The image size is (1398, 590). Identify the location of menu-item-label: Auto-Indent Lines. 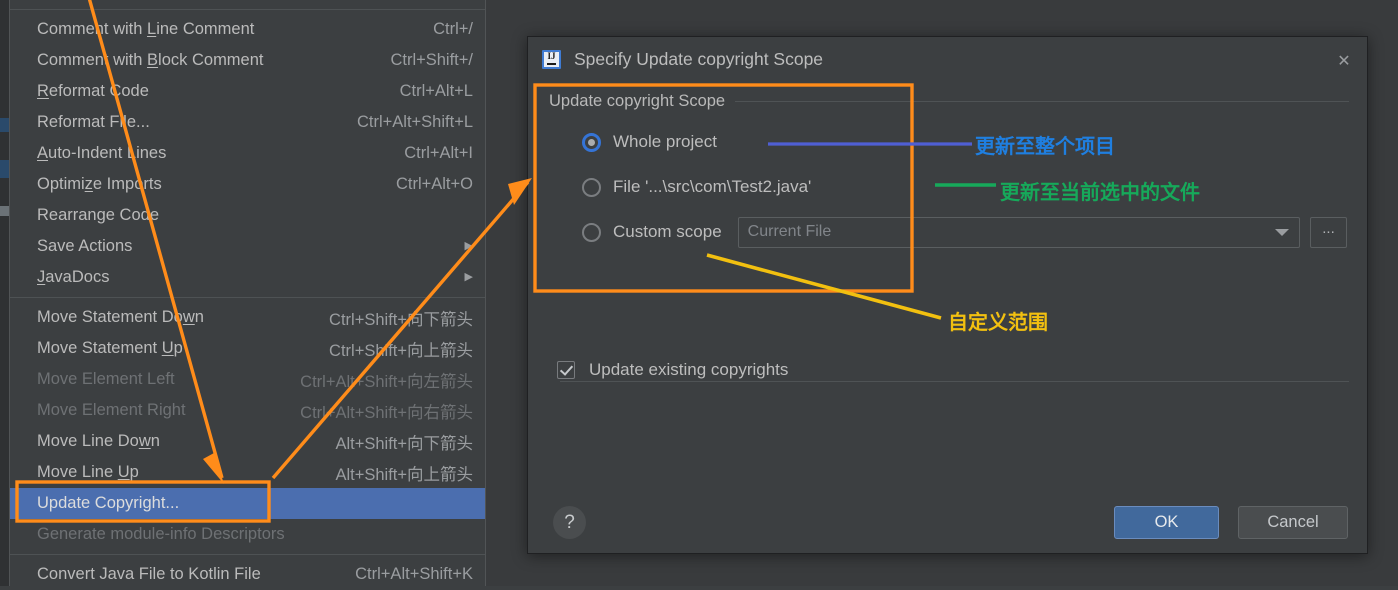
(102, 153).